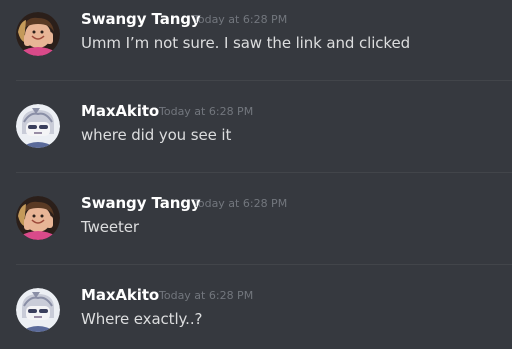 The height and width of the screenshot is (349, 512). What do you see at coordinates (142, 319) in the screenshot?
I see `message-content: Where exactly..?` at bounding box center [142, 319].